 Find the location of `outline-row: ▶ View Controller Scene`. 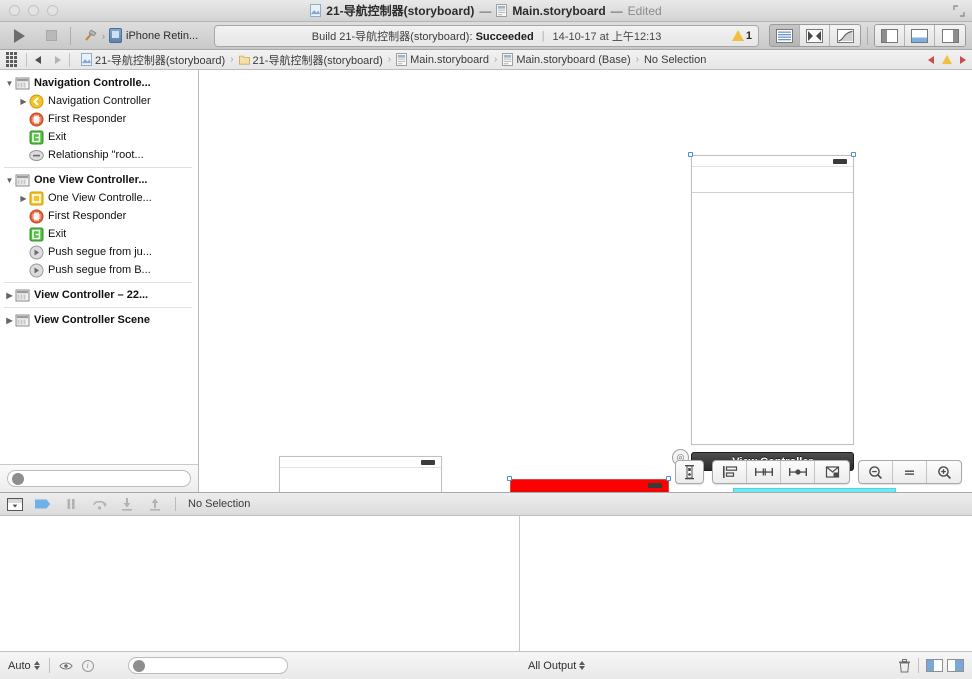

outline-row: ▶ View Controller Scene is located at coordinates (99, 320).